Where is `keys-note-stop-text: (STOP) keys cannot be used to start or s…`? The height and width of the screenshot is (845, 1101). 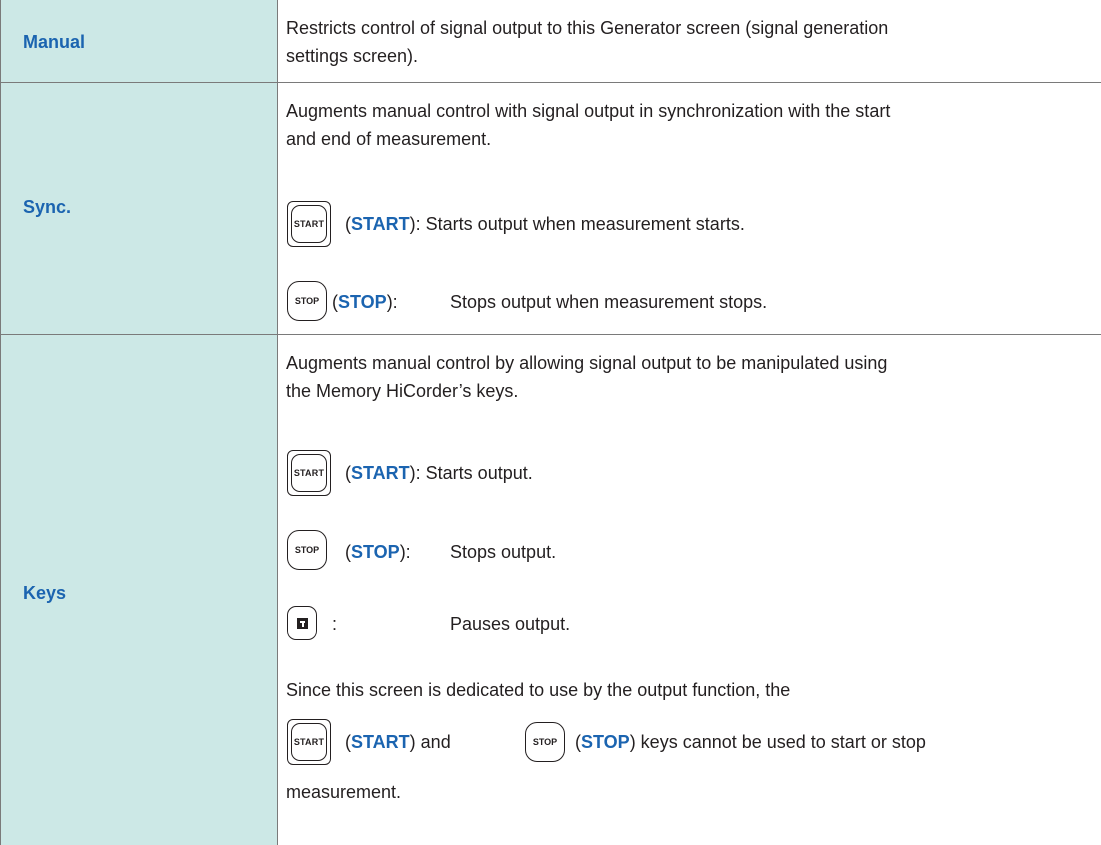 keys-note-stop-text: (STOP) keys cannot be used to start or s… is located at coordinates (750, 742).